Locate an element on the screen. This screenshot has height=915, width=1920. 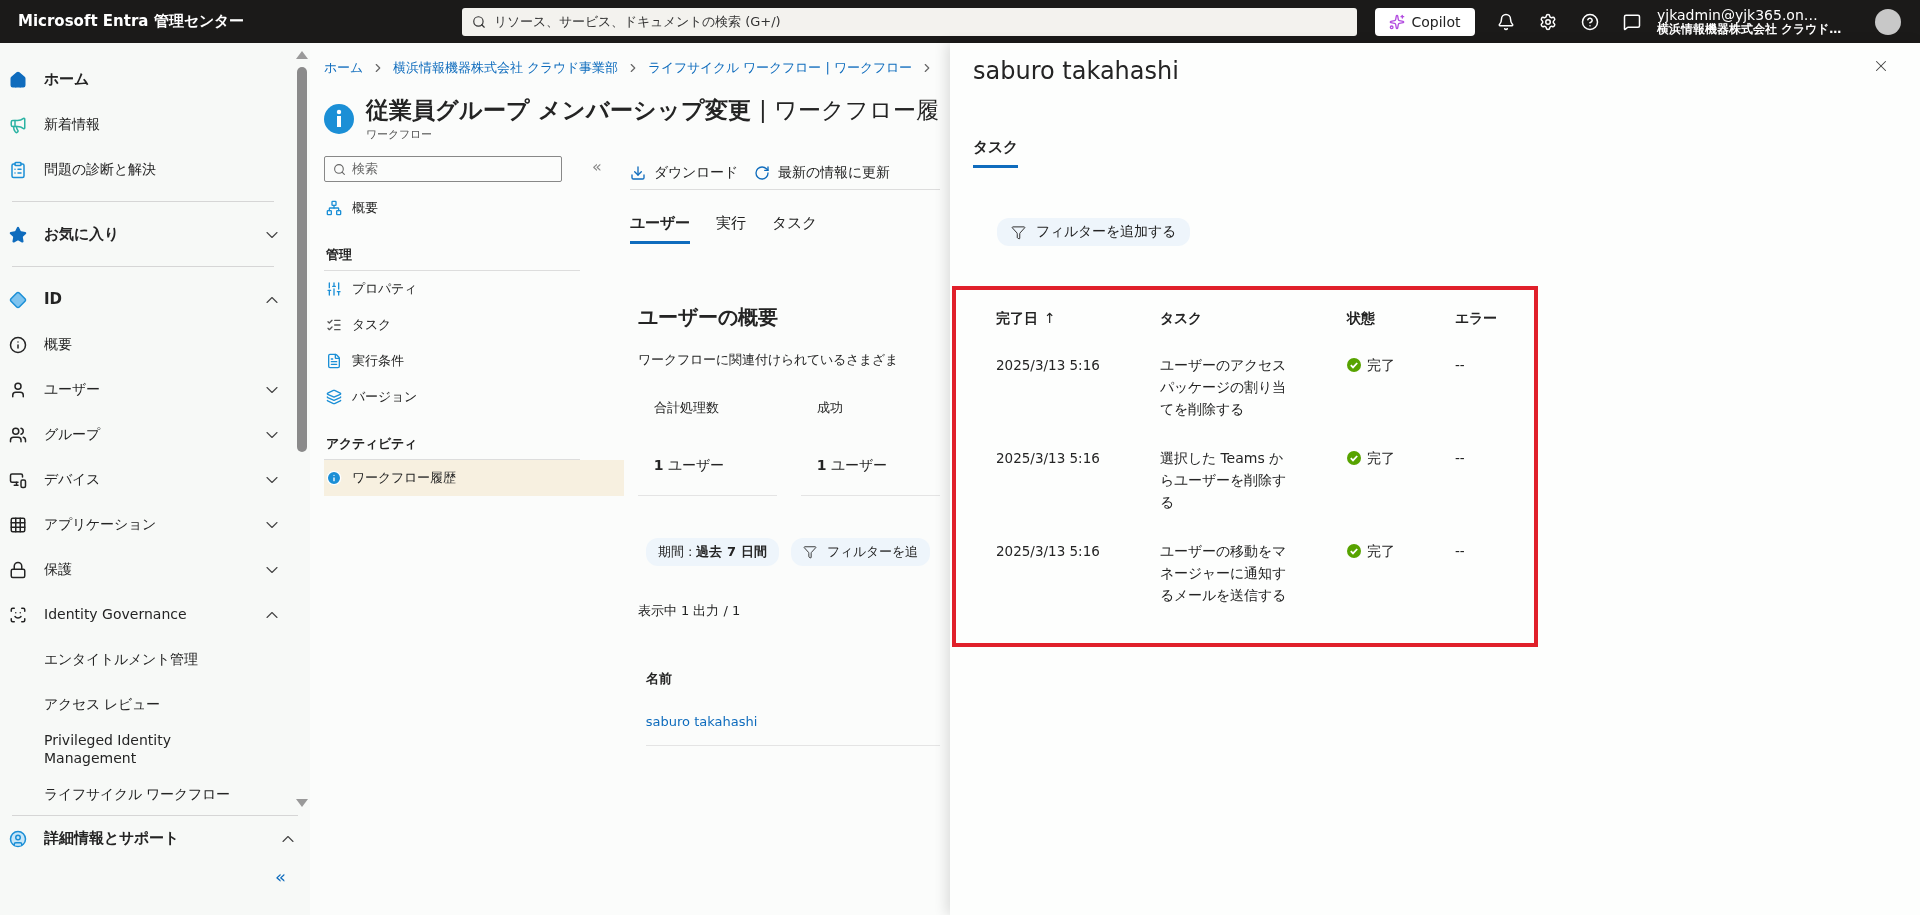
menu-section-heading: 管理 is located at coordinates (452, 258).